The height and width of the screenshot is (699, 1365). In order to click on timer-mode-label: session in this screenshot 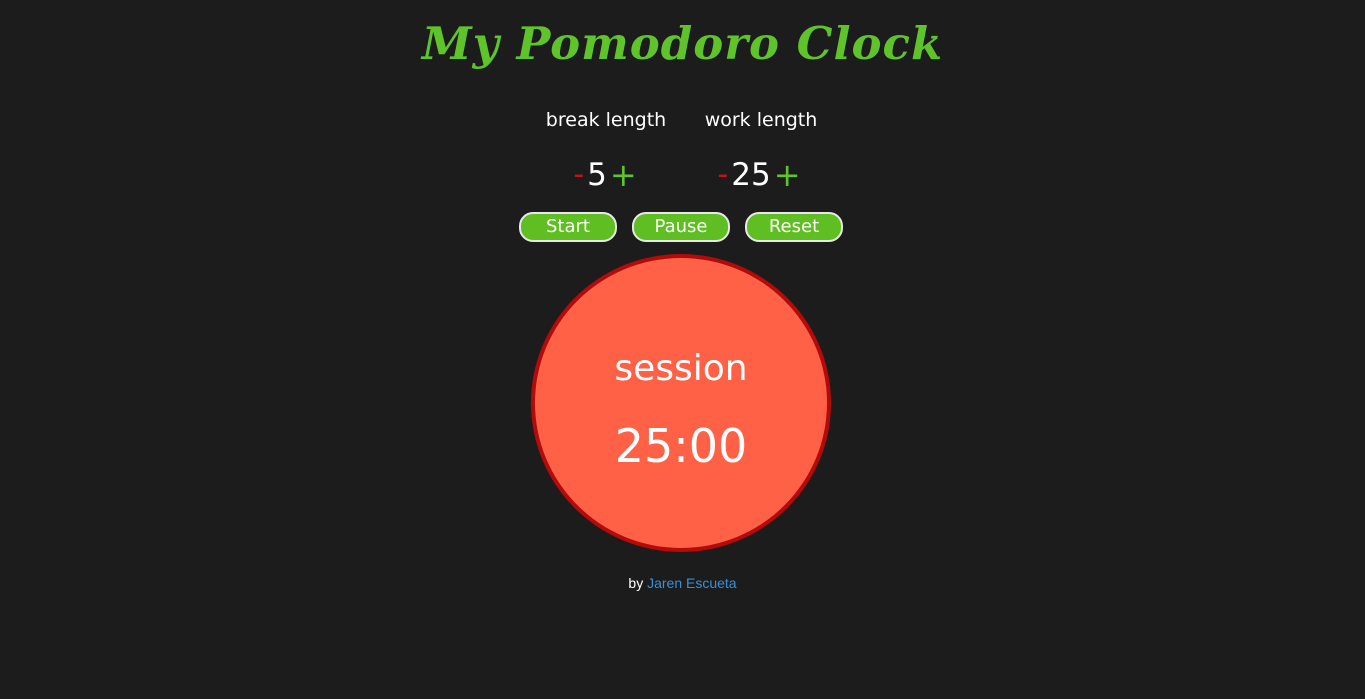, I will do `click(681, 368)`.